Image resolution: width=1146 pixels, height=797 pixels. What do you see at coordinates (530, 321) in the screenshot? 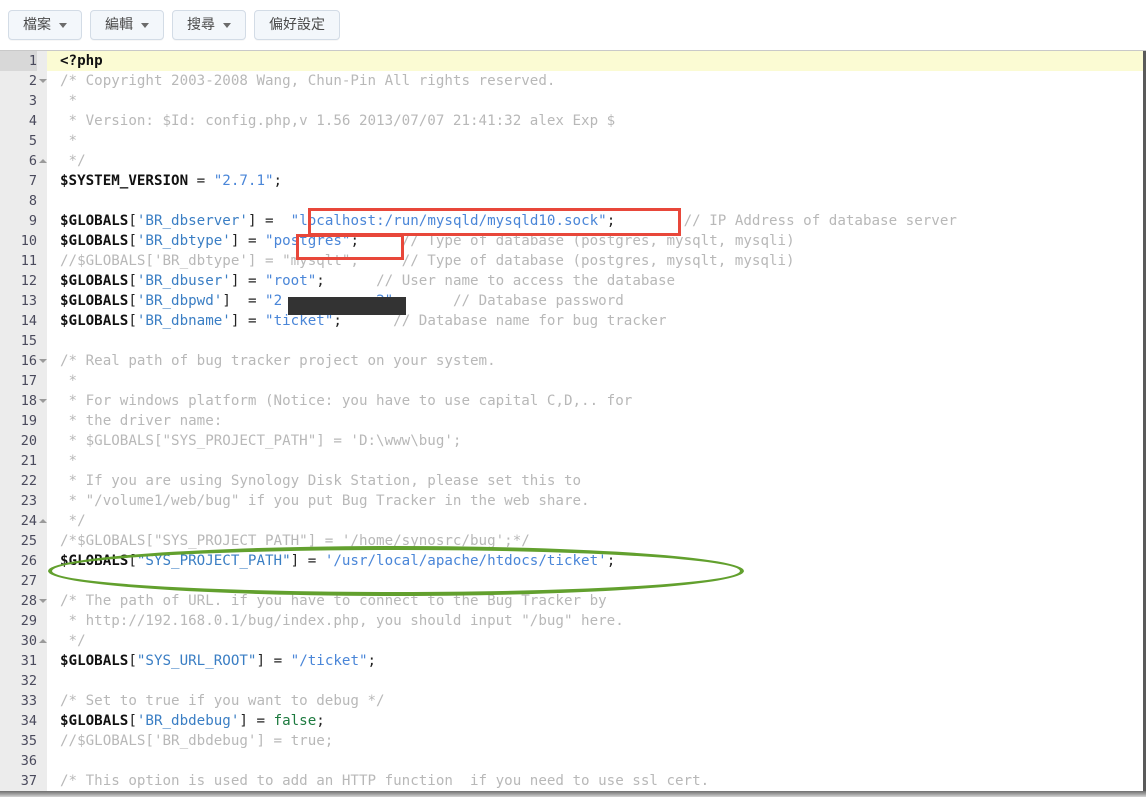
I see `code-token: // Database name for bug tracker` at bounding box center [530, 321].